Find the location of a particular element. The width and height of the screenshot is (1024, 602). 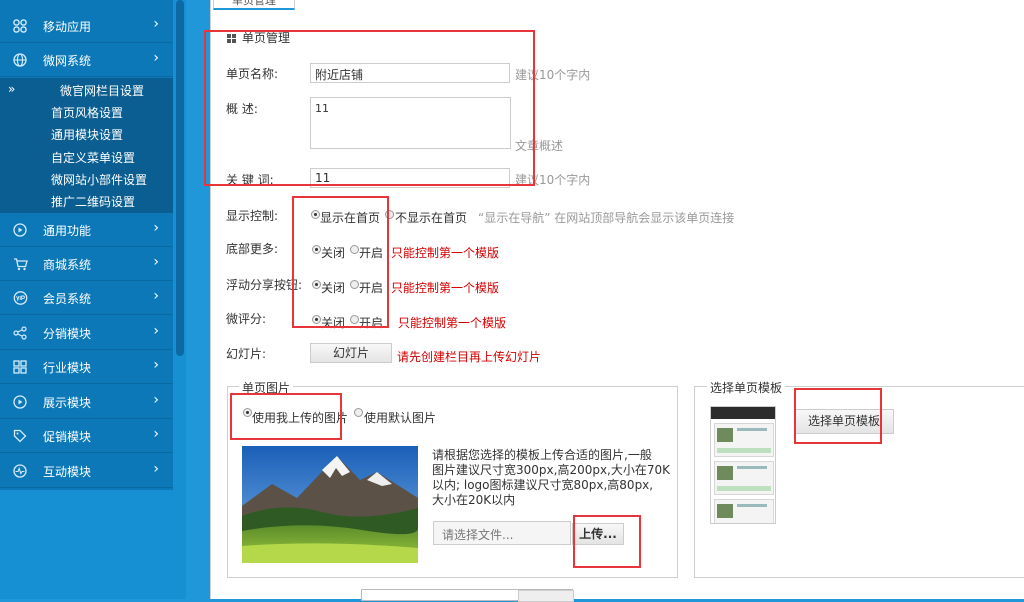

micro-comment-note: 只能控制第一个模版 is located at coordinates (452, 323).